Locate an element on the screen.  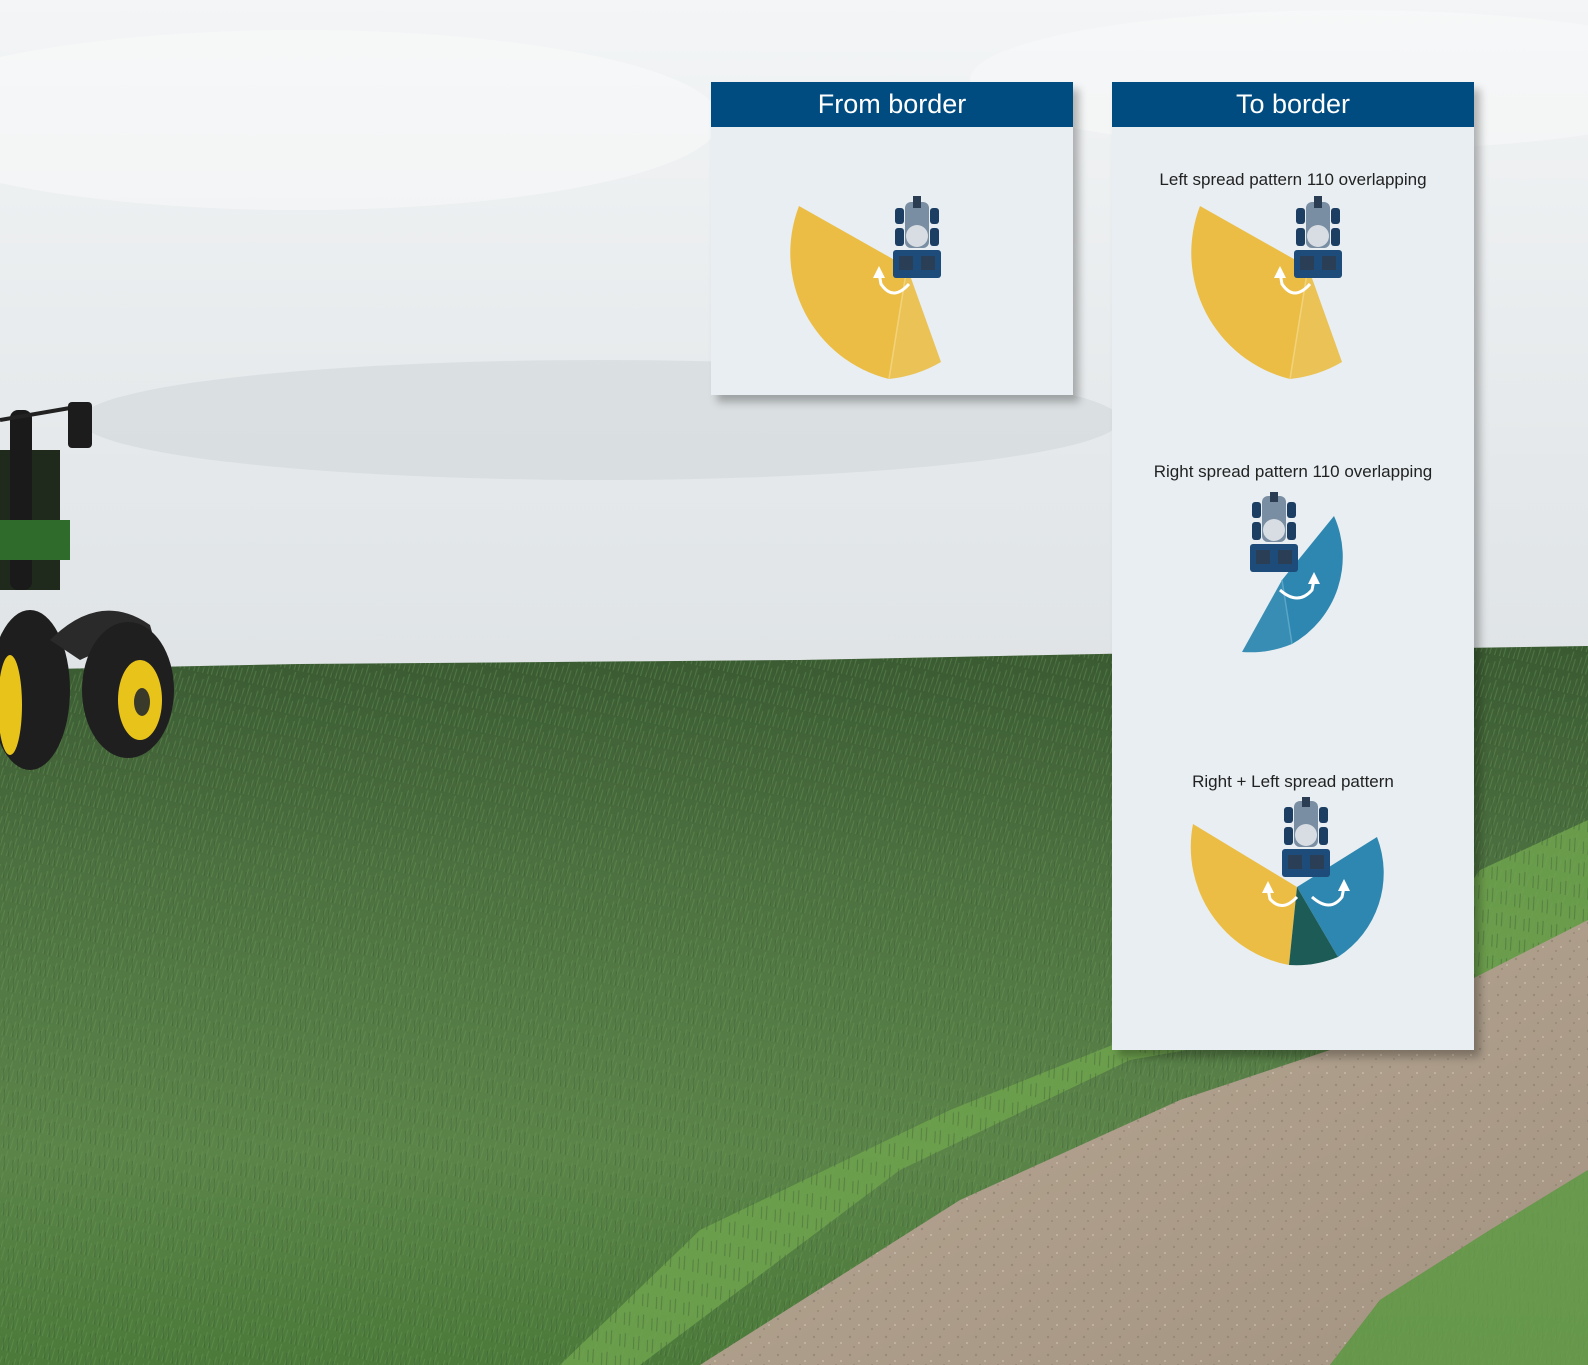
right-spread-pattern-diagram is located at coordinates (1292, 572).